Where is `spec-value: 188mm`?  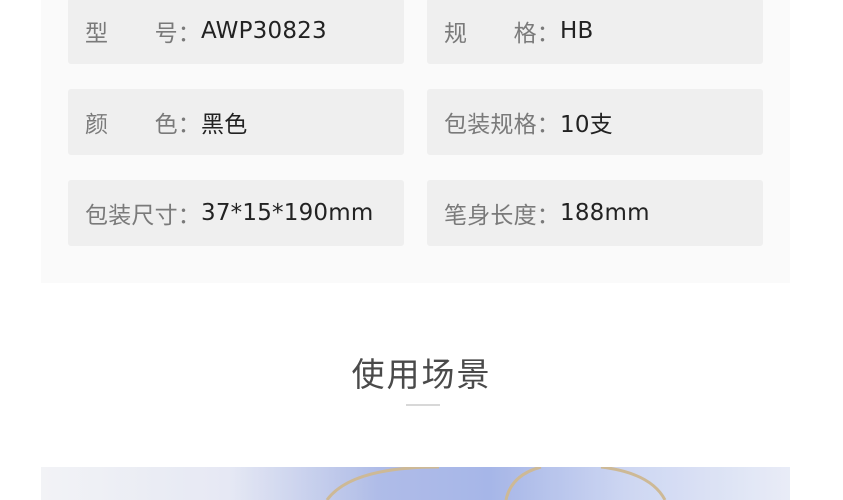
spec-value: 188mm is located at coordinates (605, 213).